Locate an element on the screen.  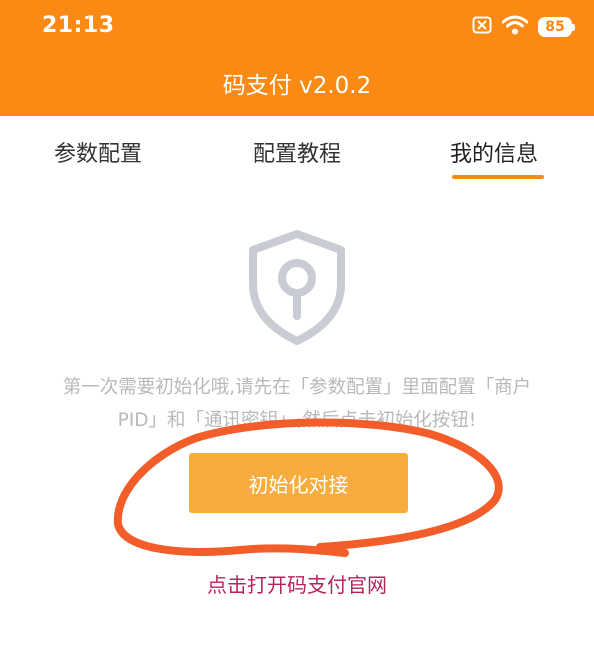
sim-off-icon is located at coordinates (482, 27).